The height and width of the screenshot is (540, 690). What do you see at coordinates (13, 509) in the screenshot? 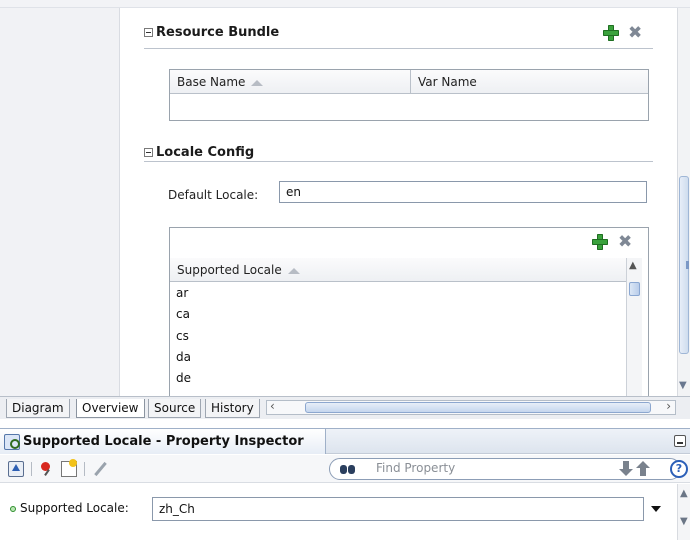
I see `required-indicator-icon` at bounding box center [13, 509].